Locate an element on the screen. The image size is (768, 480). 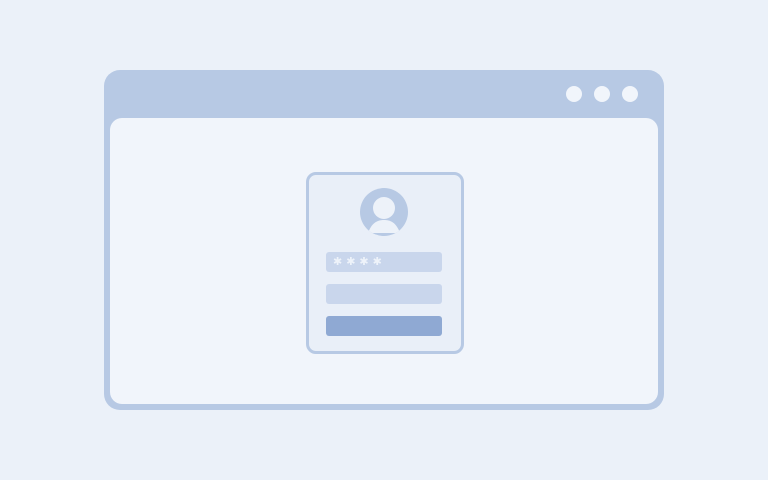
window-control-maximize is located at coordinates (602, 94).